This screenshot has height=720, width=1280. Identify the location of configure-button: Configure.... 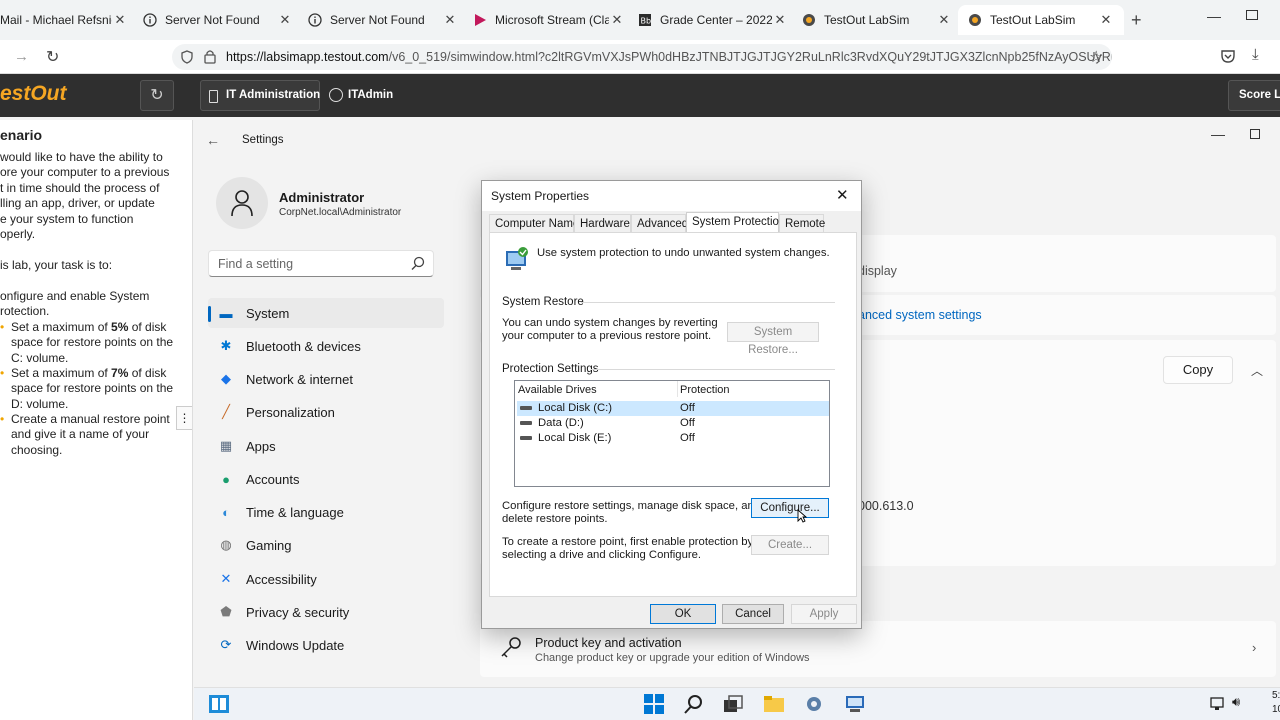
(790, 508).